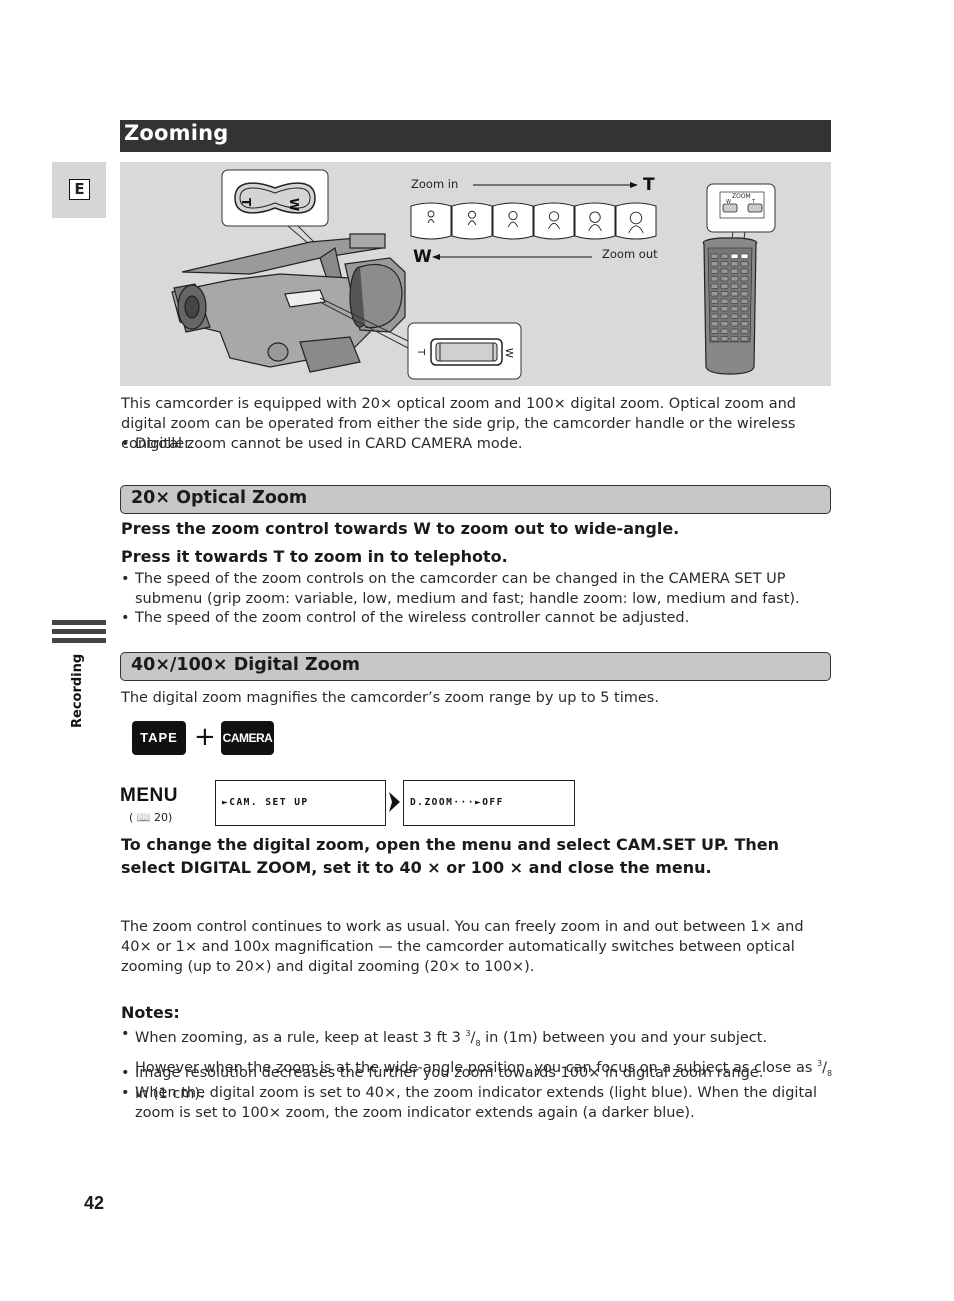 The image size is (954, 1301). Describe the element at coordinates (422, 257) in the screenshot. I see `wide-label: W` at that location.